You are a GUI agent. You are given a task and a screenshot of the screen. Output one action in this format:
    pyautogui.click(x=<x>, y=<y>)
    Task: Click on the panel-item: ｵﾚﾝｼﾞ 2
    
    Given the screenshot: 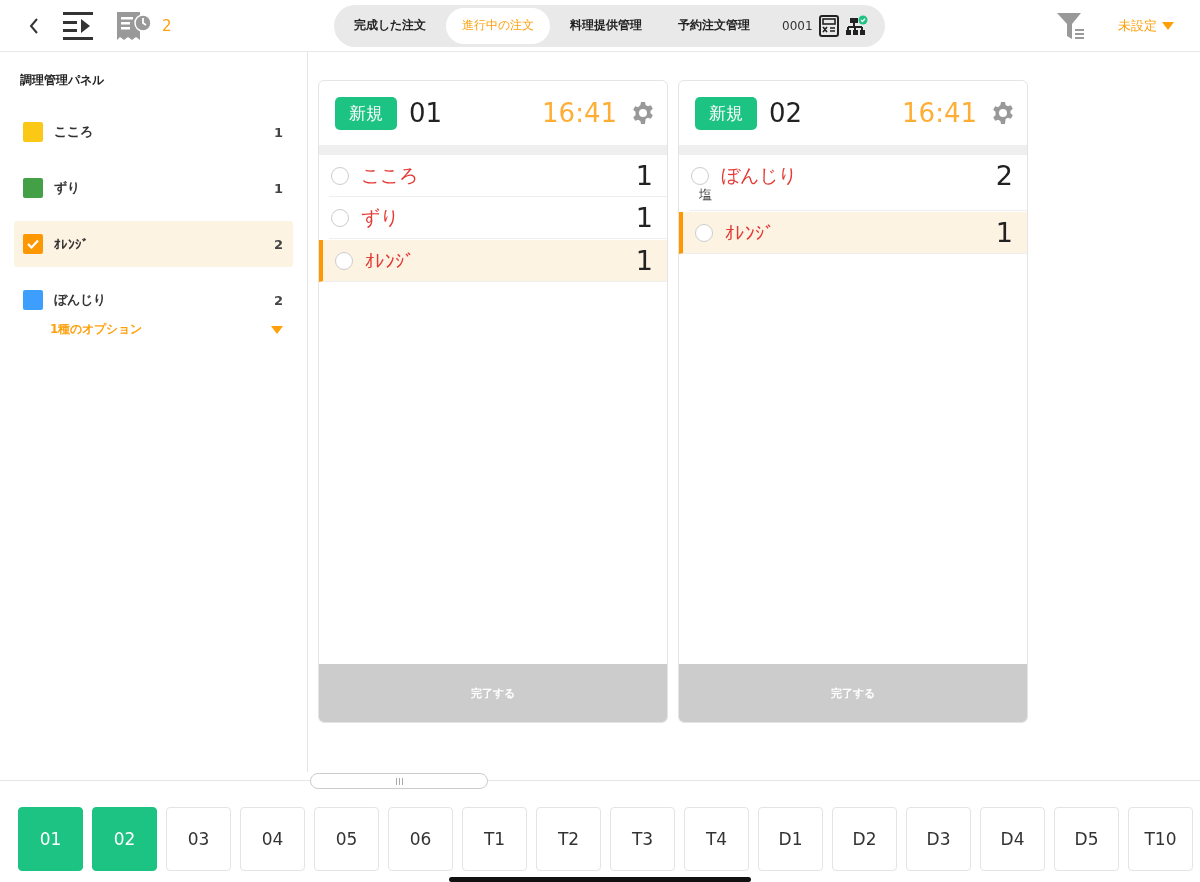 What is the action you would take?
    pyautogui.click(x=153, y=244)
    